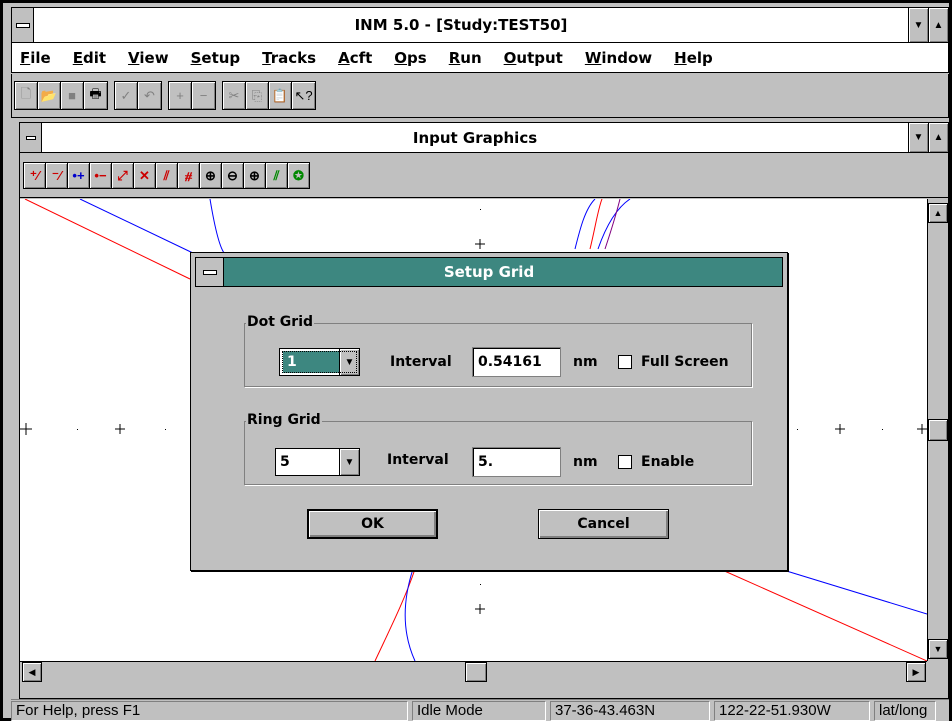  What do you see at coordinates (410, 58) in the screenshot?
I see `menu-ops: Ops` at bounding box center [410, 58].